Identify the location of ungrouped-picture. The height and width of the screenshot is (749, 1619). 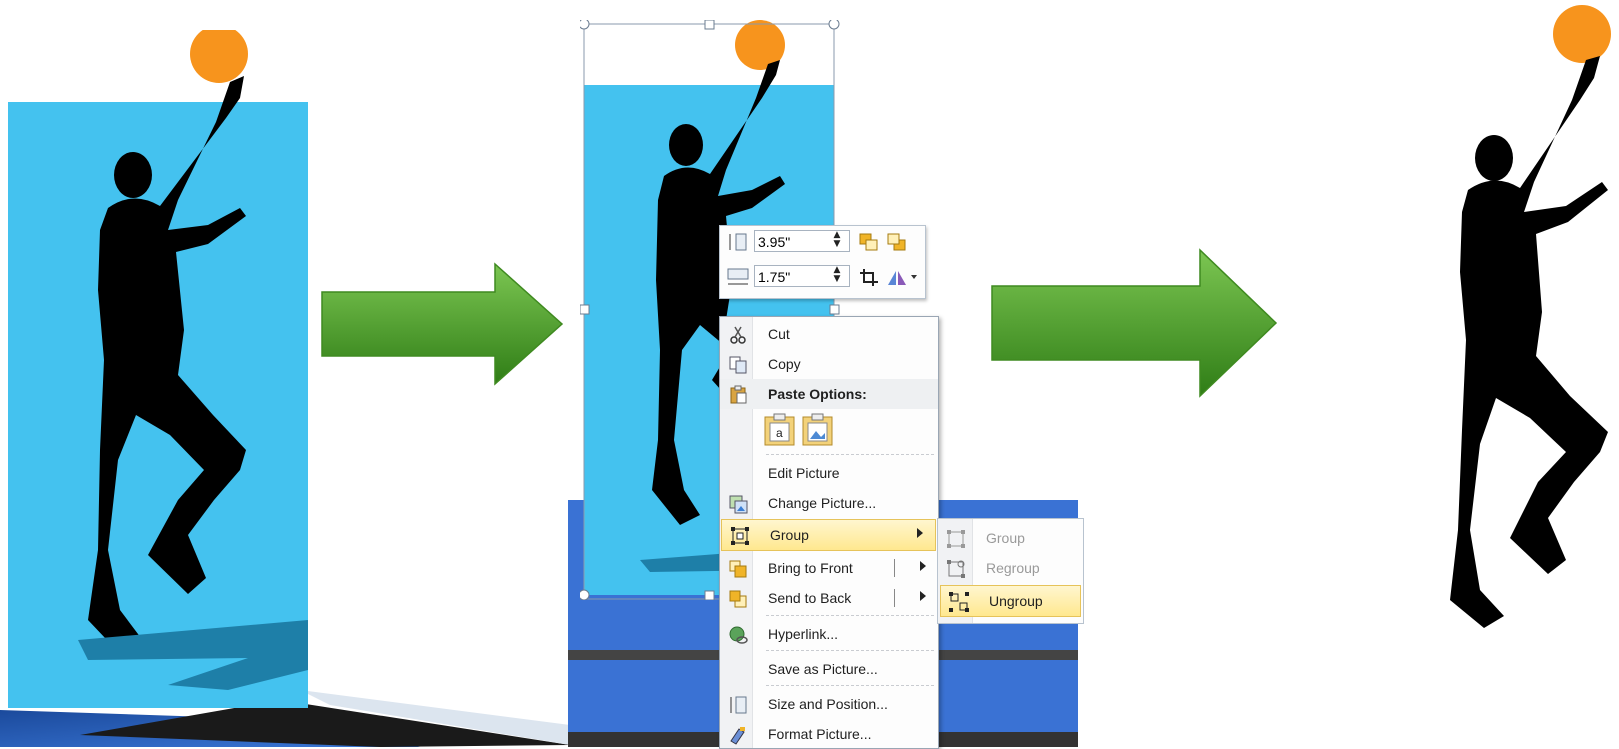
(1514, 320).